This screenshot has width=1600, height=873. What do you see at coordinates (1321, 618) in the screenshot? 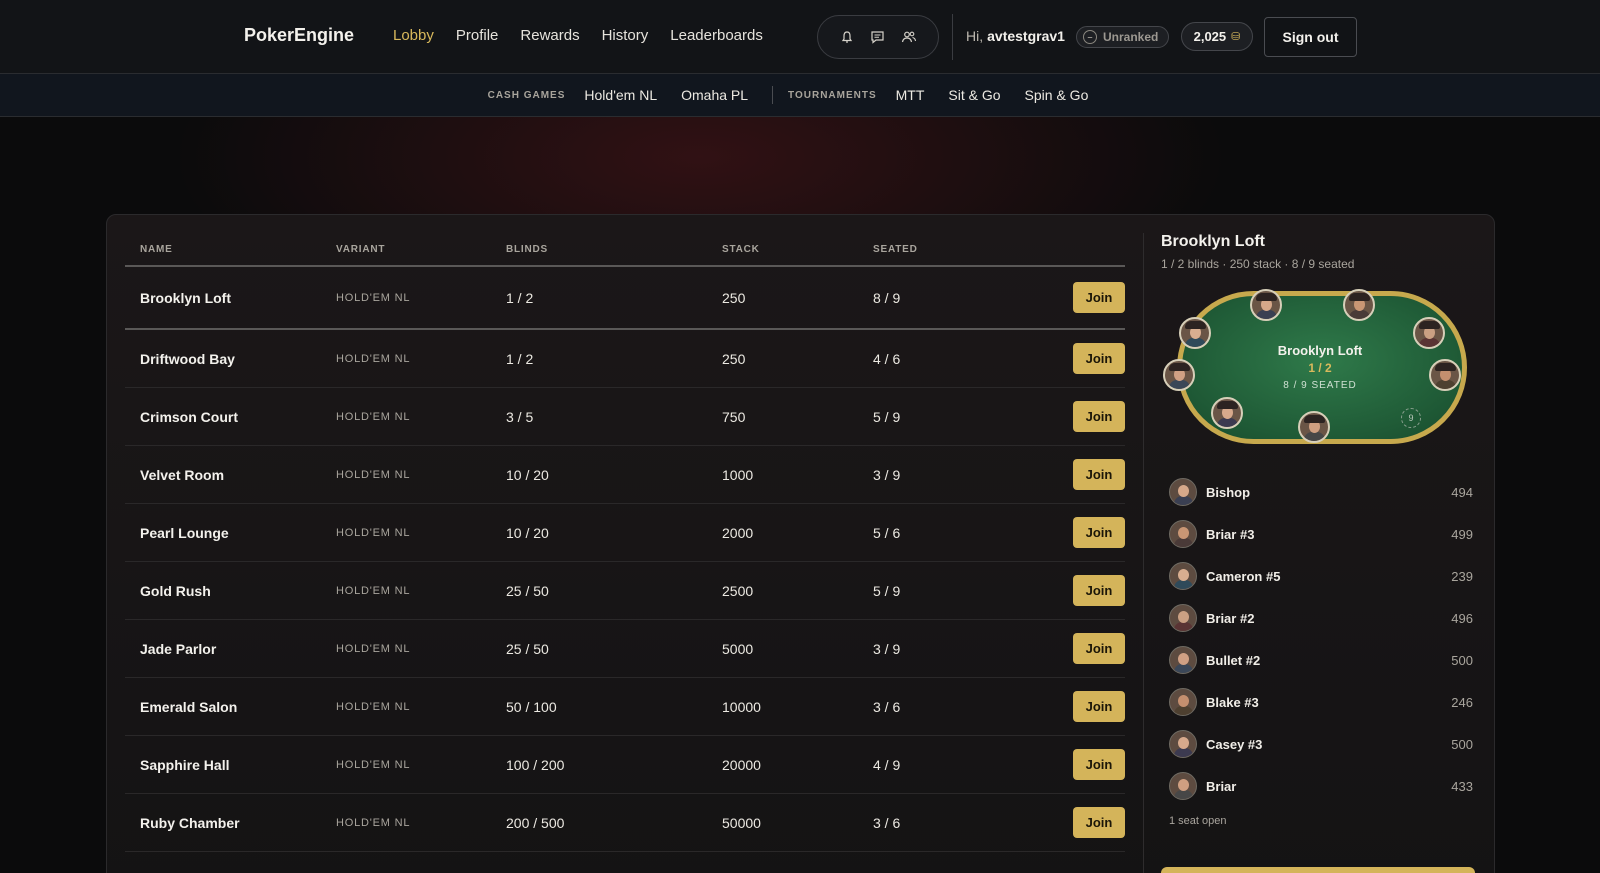
I see `player-list-item: Briar #2 496` at bounding box center [1321, 618].